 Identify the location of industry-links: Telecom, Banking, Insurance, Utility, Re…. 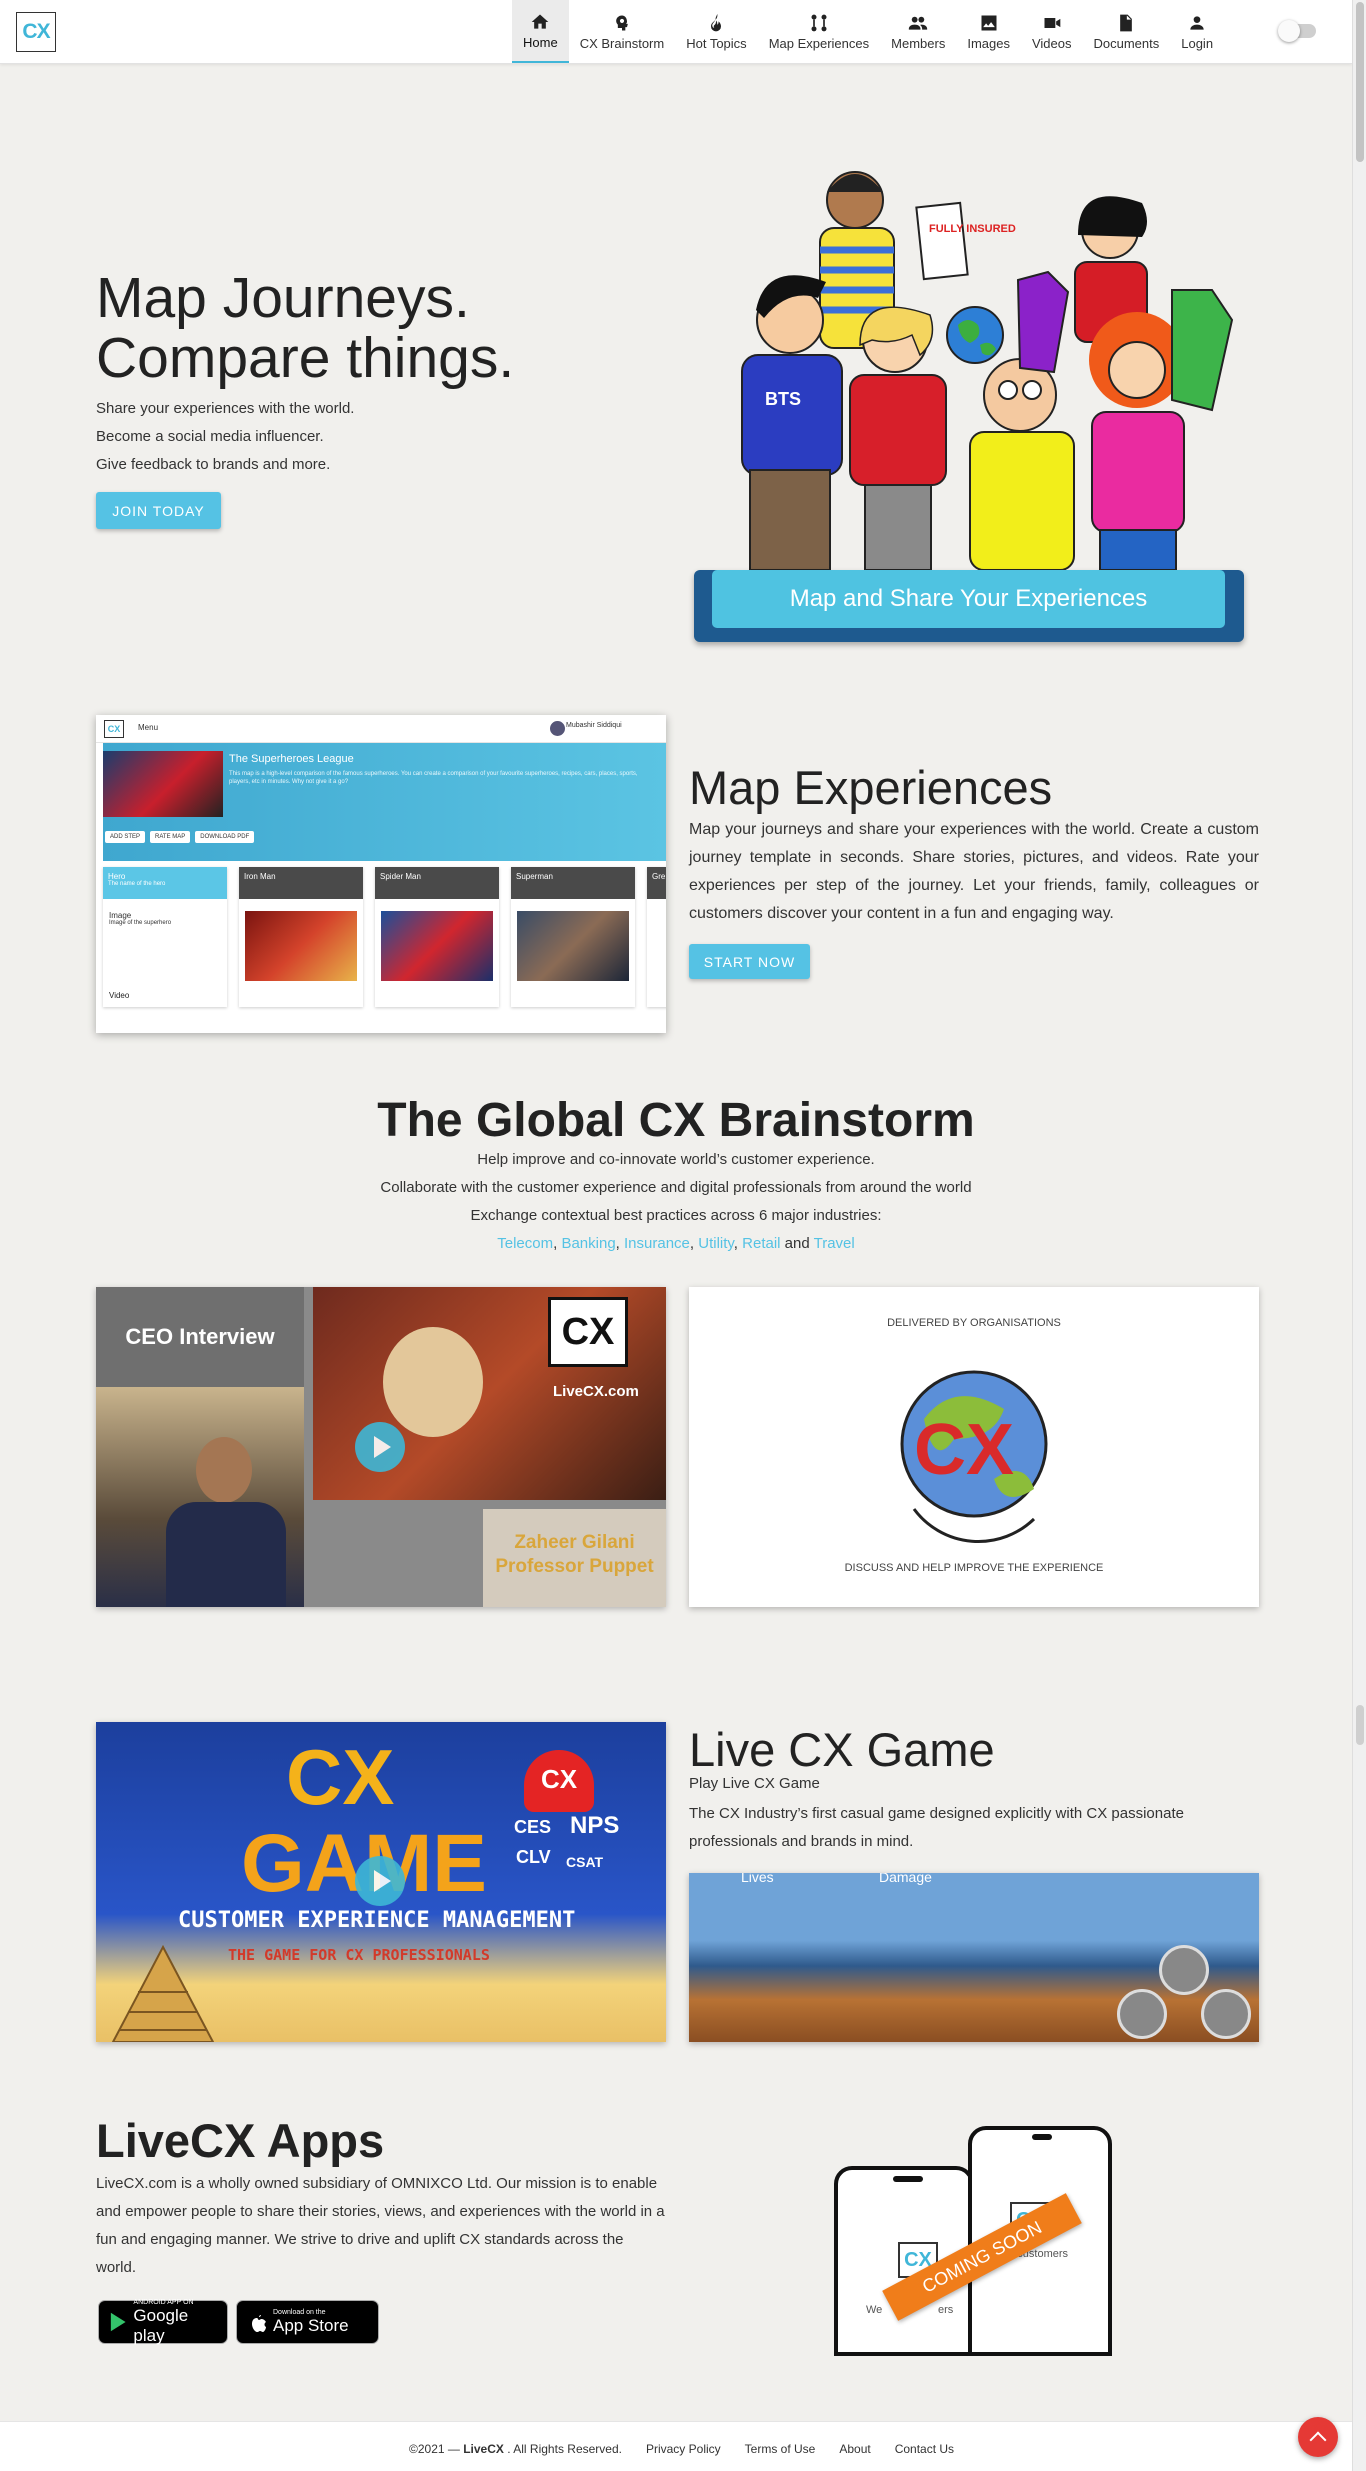
(676, 1243).